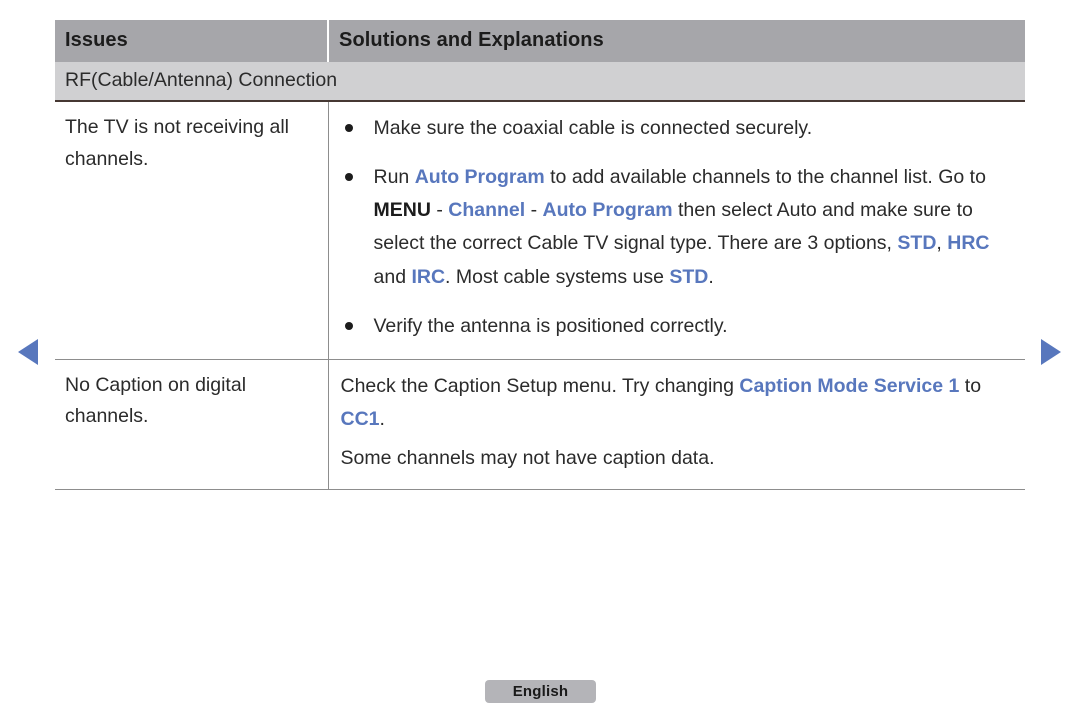 The width and height of the screenshot is (1080, 705). I want to click on issue-cell-tv-not-receiving: The TV is not receiving all channels., so click(192, 230).